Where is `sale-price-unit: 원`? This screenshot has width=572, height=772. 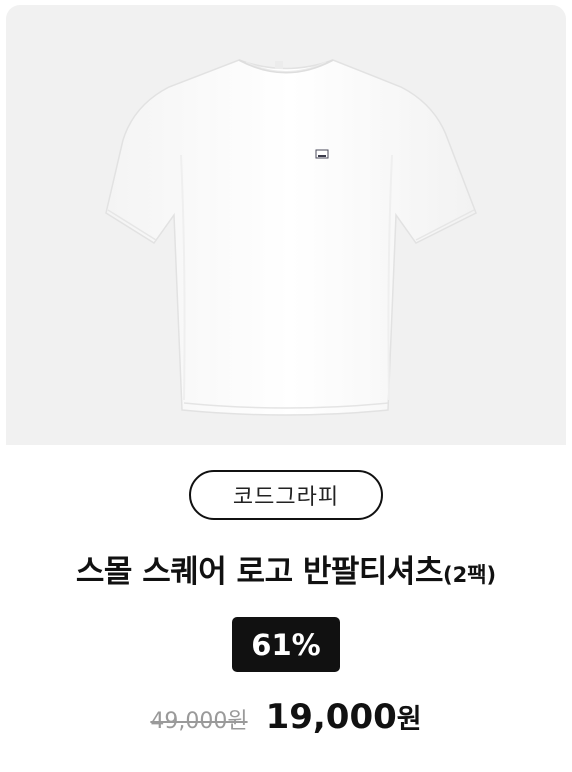 sale-price-unit: 원 is located at coordinates (409, 719).